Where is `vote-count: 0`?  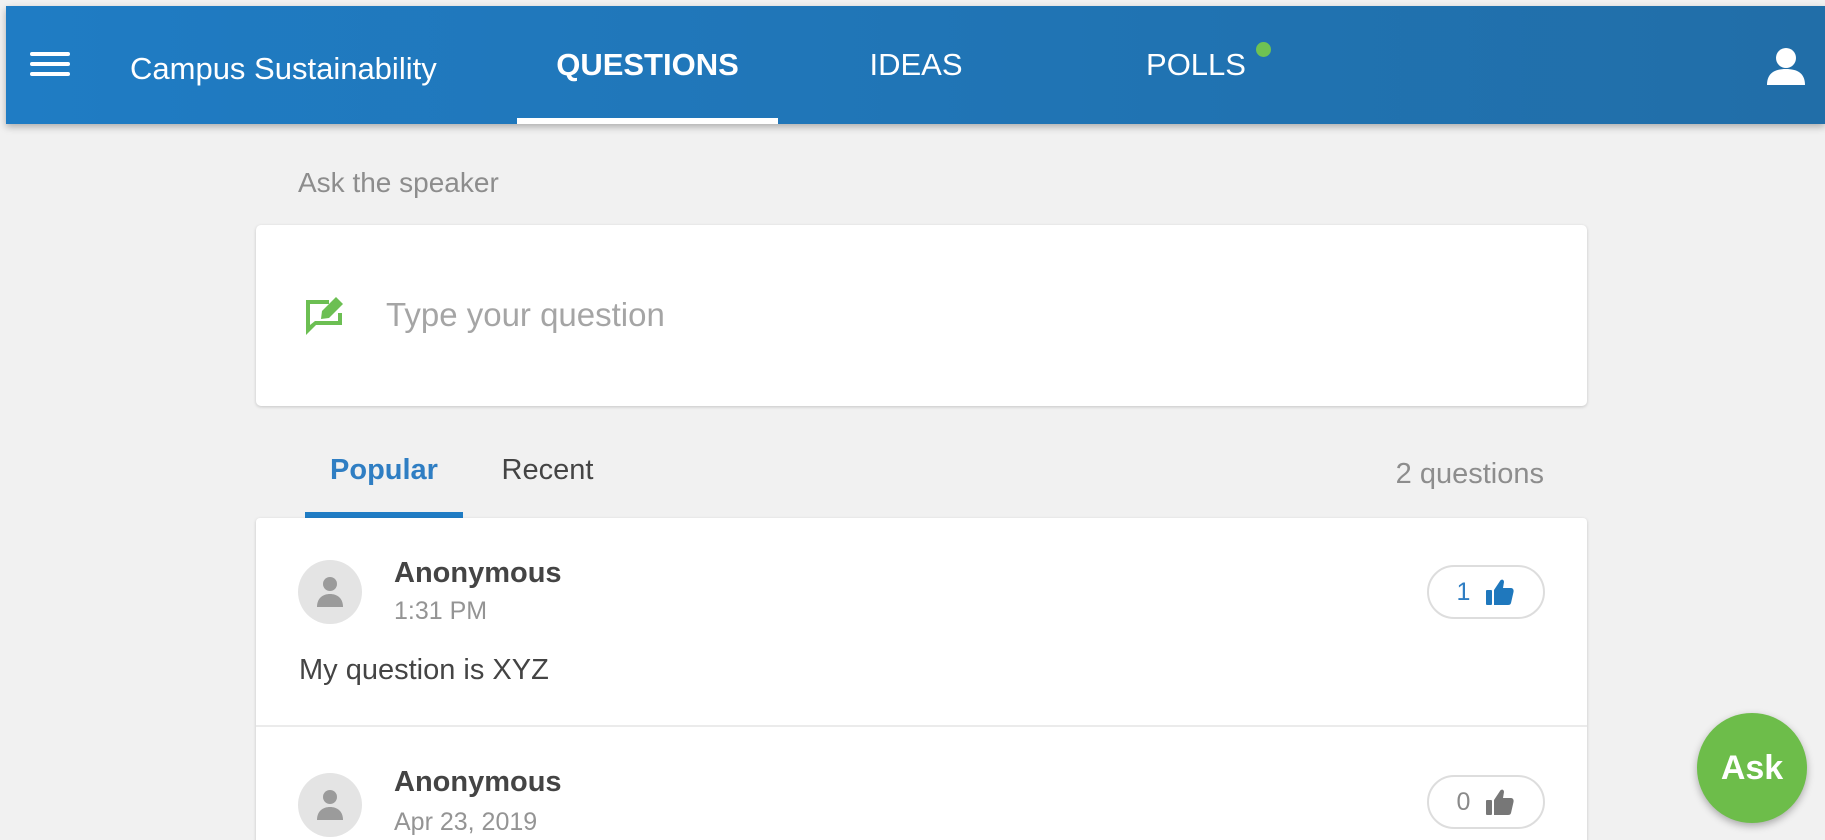
vote-count: 0 is located at coordinates (1463, 802).